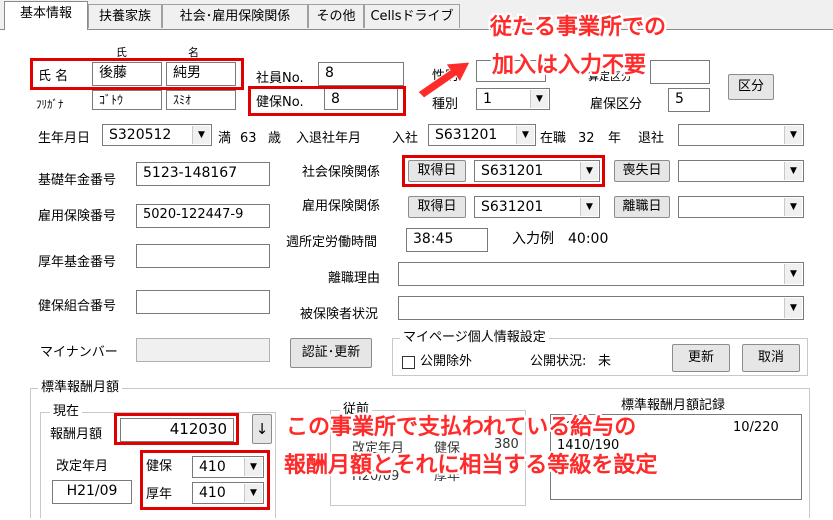 Image resolution: width=833 pixels, height=520 pixels. I want to click on koho-kubun-label: 雇保区分, so click(616, 104).